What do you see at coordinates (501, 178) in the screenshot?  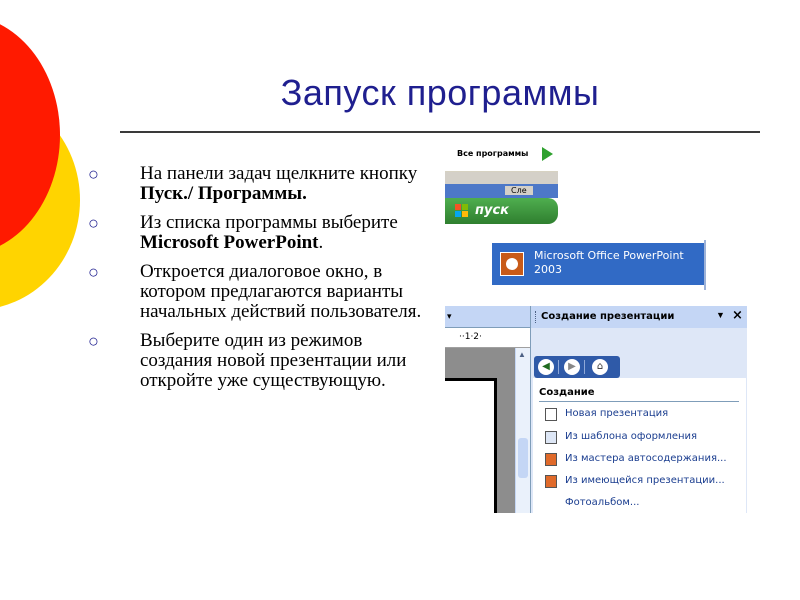 I see `menu-separator` at bounding box center [501, 178].